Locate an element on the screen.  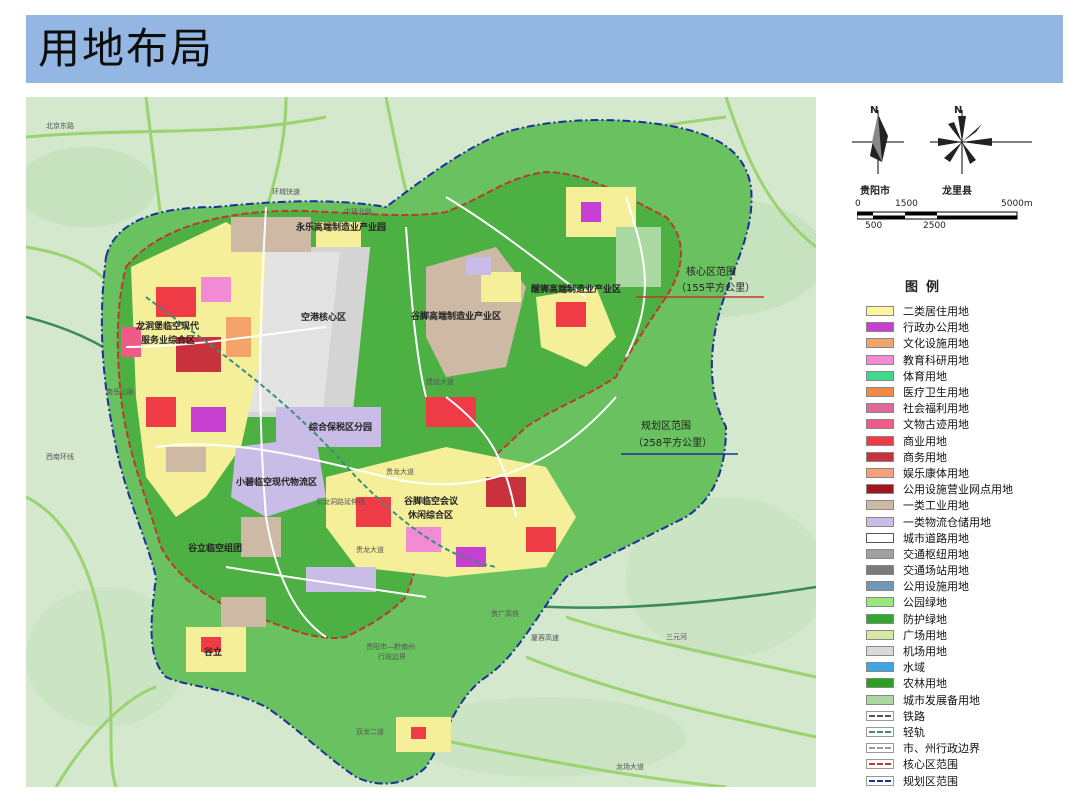
scale-tick-label: 2500 is located at coordinates (934, 226).